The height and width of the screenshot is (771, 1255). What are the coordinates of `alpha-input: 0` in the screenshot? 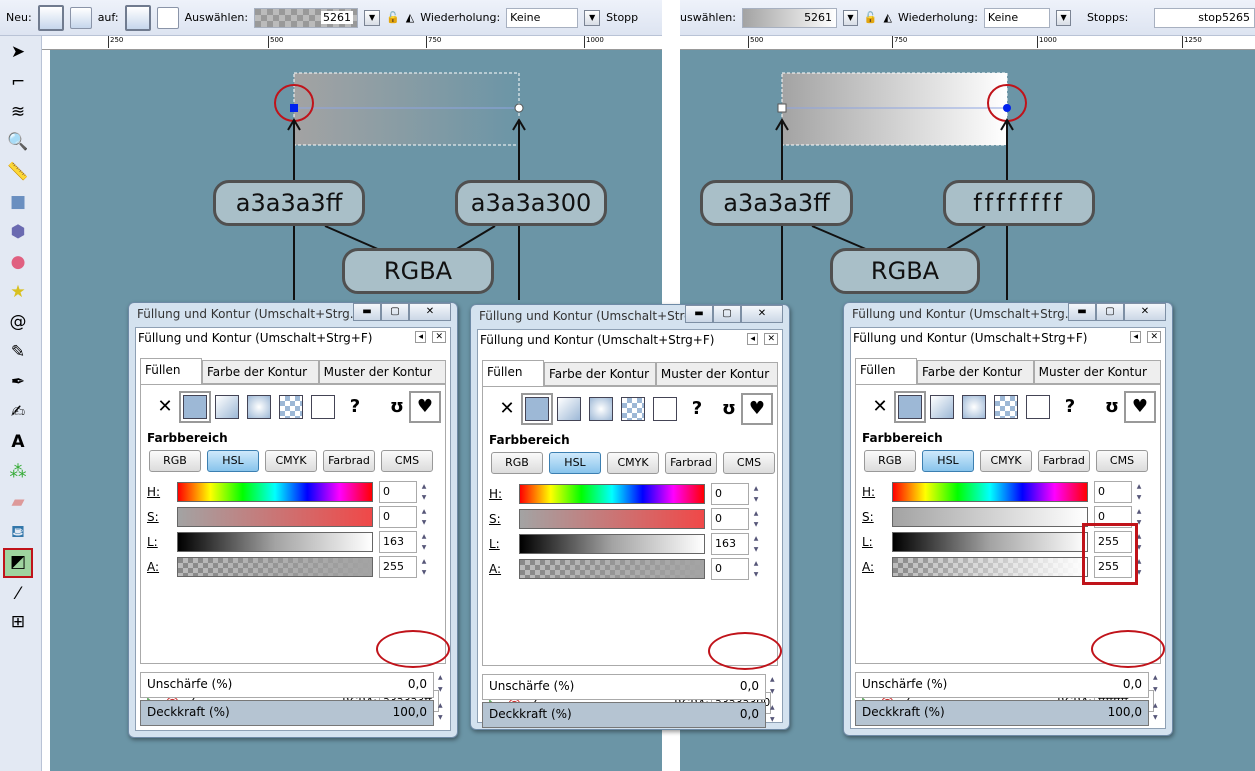 It's located at (730, 569).